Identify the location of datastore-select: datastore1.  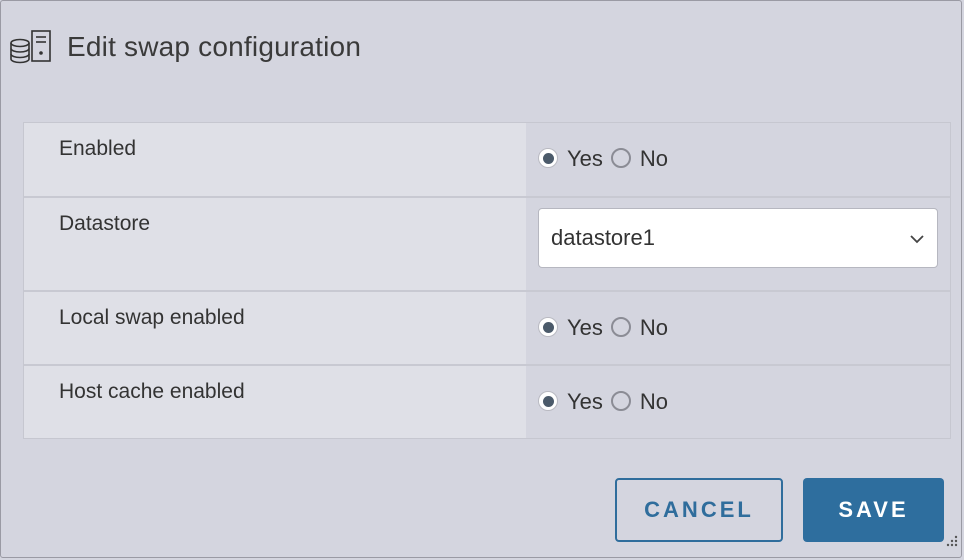
(738, 238).